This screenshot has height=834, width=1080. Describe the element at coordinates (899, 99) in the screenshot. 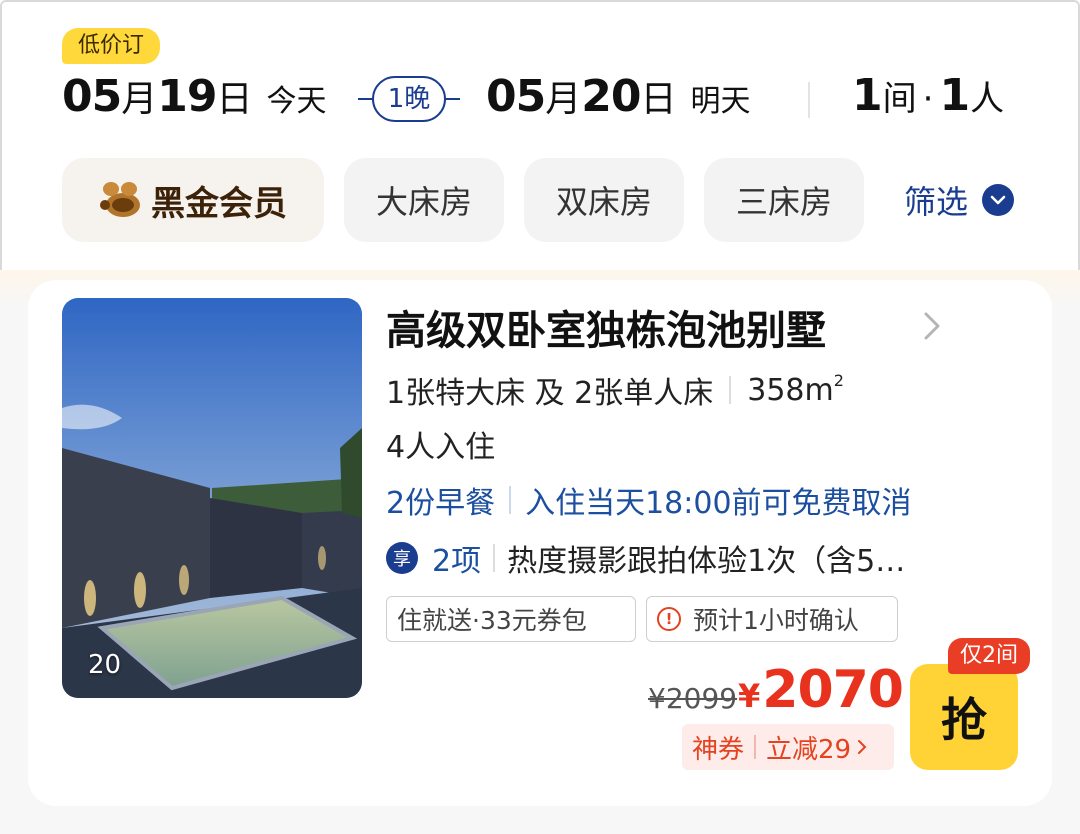

I see `room-unit: 间` at that location.